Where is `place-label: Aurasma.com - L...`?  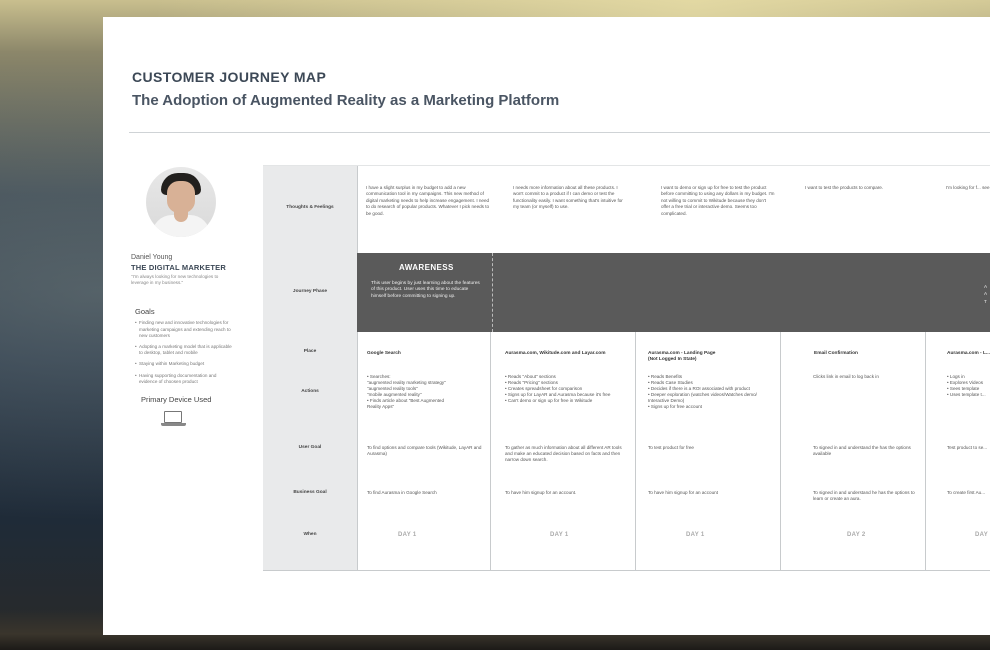 place-label: Aurasma.com - L... is located at coordinates (968, 353).